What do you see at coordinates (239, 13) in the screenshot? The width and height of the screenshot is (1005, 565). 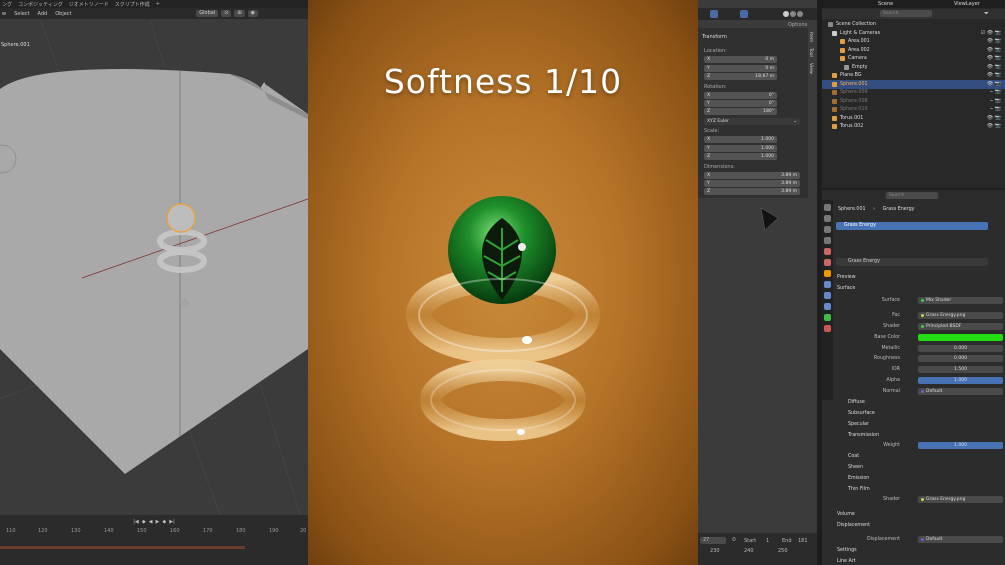 I see `snap-icon: ⊞` at bounding box center [239, 13].